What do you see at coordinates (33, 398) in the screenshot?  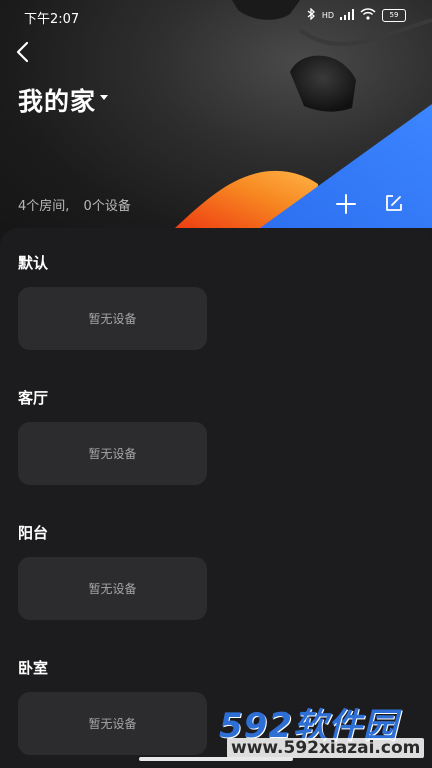 I see `room-title: 客厅` at bounding box center [33, 398].